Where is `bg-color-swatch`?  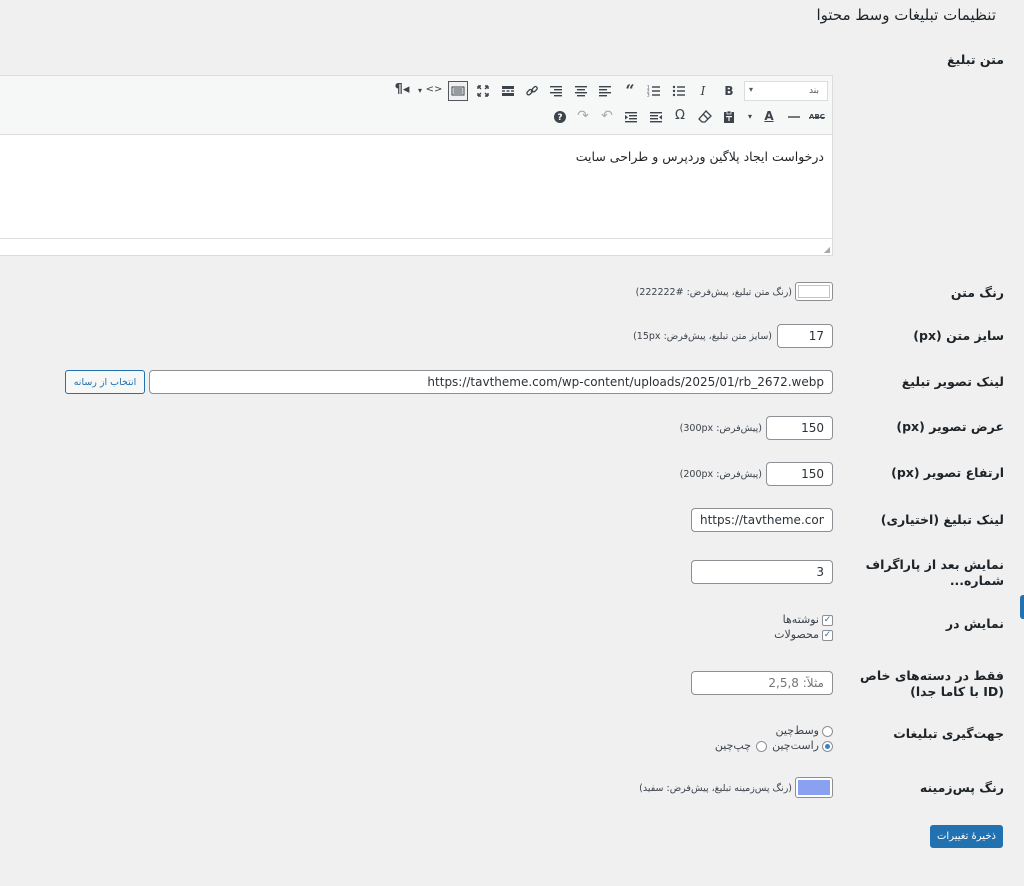
bg-color-swatch is located at coordinates (814, 787).